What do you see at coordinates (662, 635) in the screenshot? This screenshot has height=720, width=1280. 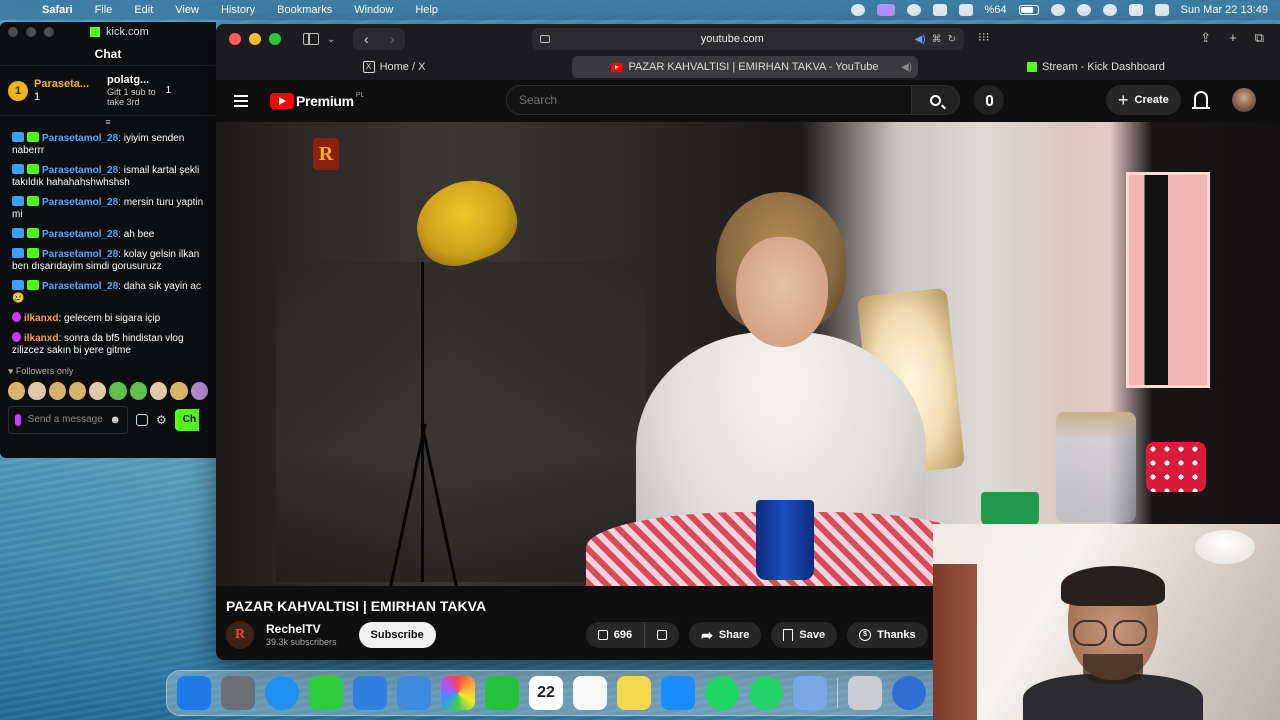 I see `dislike-button` at bounding box center [662, 635].